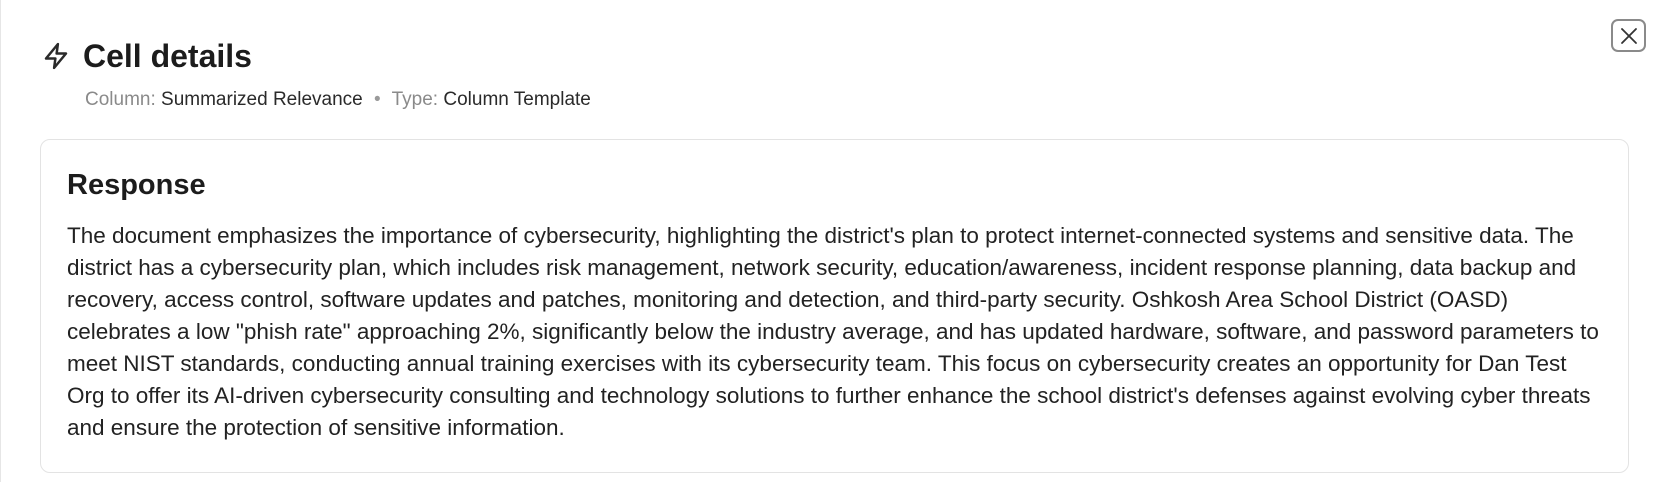 This screenshot has width=1658, height=482. I want to click on cell-meta: Column: Summarized Relevance • Type, so click(338, 100).